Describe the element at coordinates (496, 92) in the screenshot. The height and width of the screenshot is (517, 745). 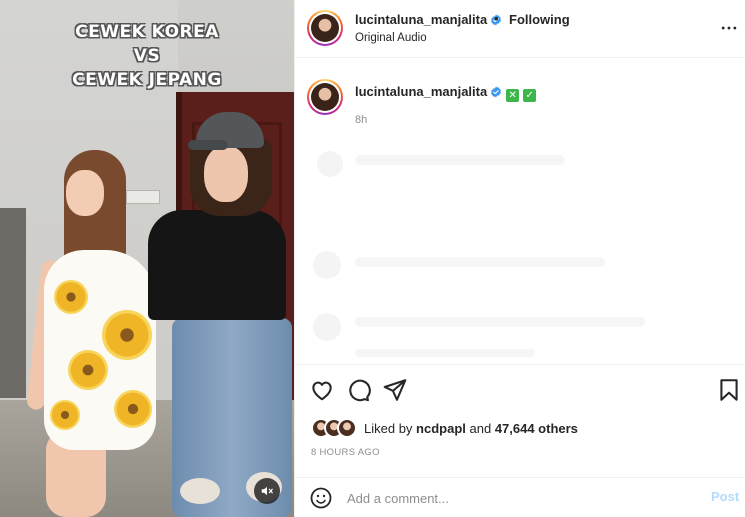
I see `verified-badge-icon` at that location.